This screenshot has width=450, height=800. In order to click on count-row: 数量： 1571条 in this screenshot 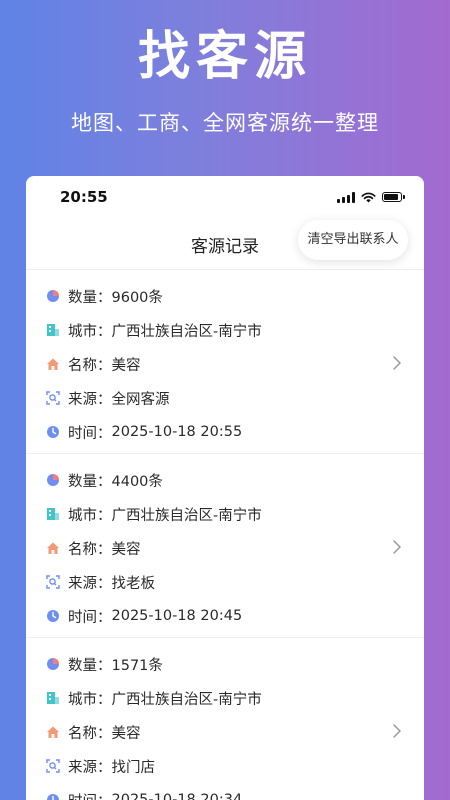, I will do `click(104, 664)`.